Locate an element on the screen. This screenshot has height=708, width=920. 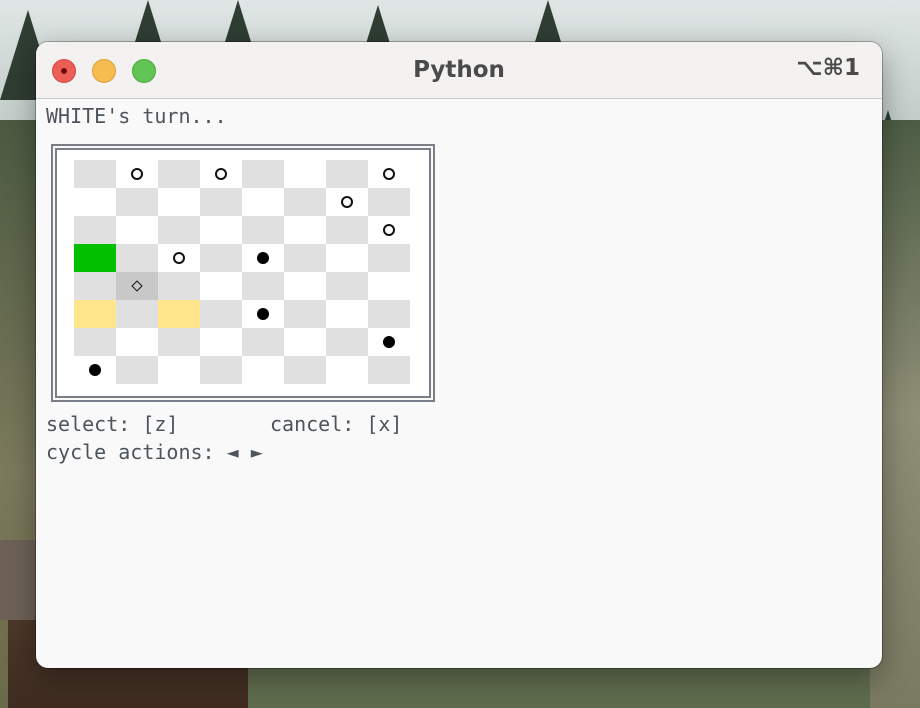
window-title: Python is located at coordinates (459, 70).